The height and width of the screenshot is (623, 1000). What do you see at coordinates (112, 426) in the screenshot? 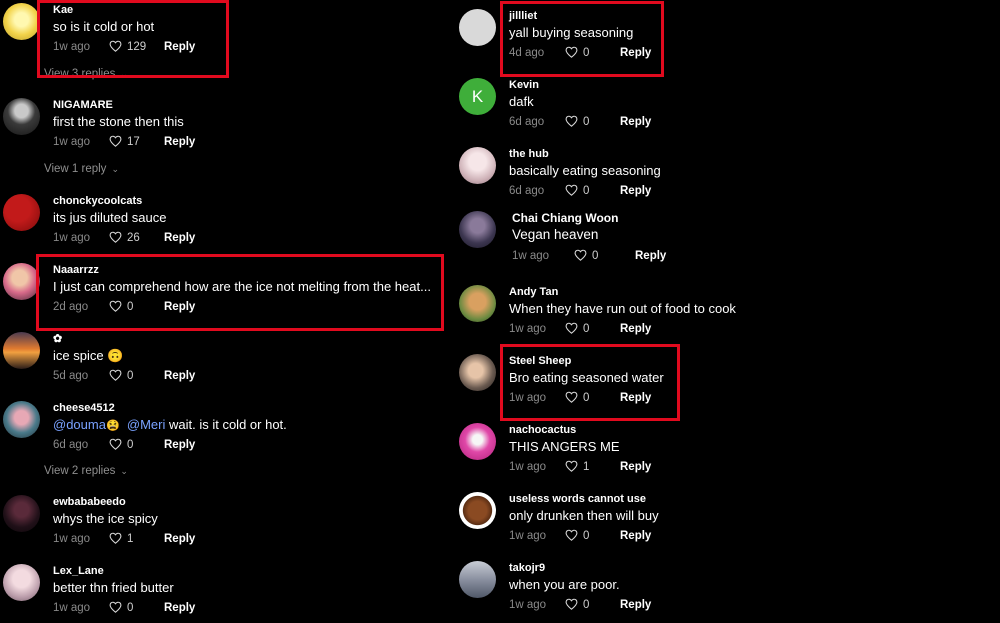
I see `emoji: 😫` at bounding box center [112, 426].